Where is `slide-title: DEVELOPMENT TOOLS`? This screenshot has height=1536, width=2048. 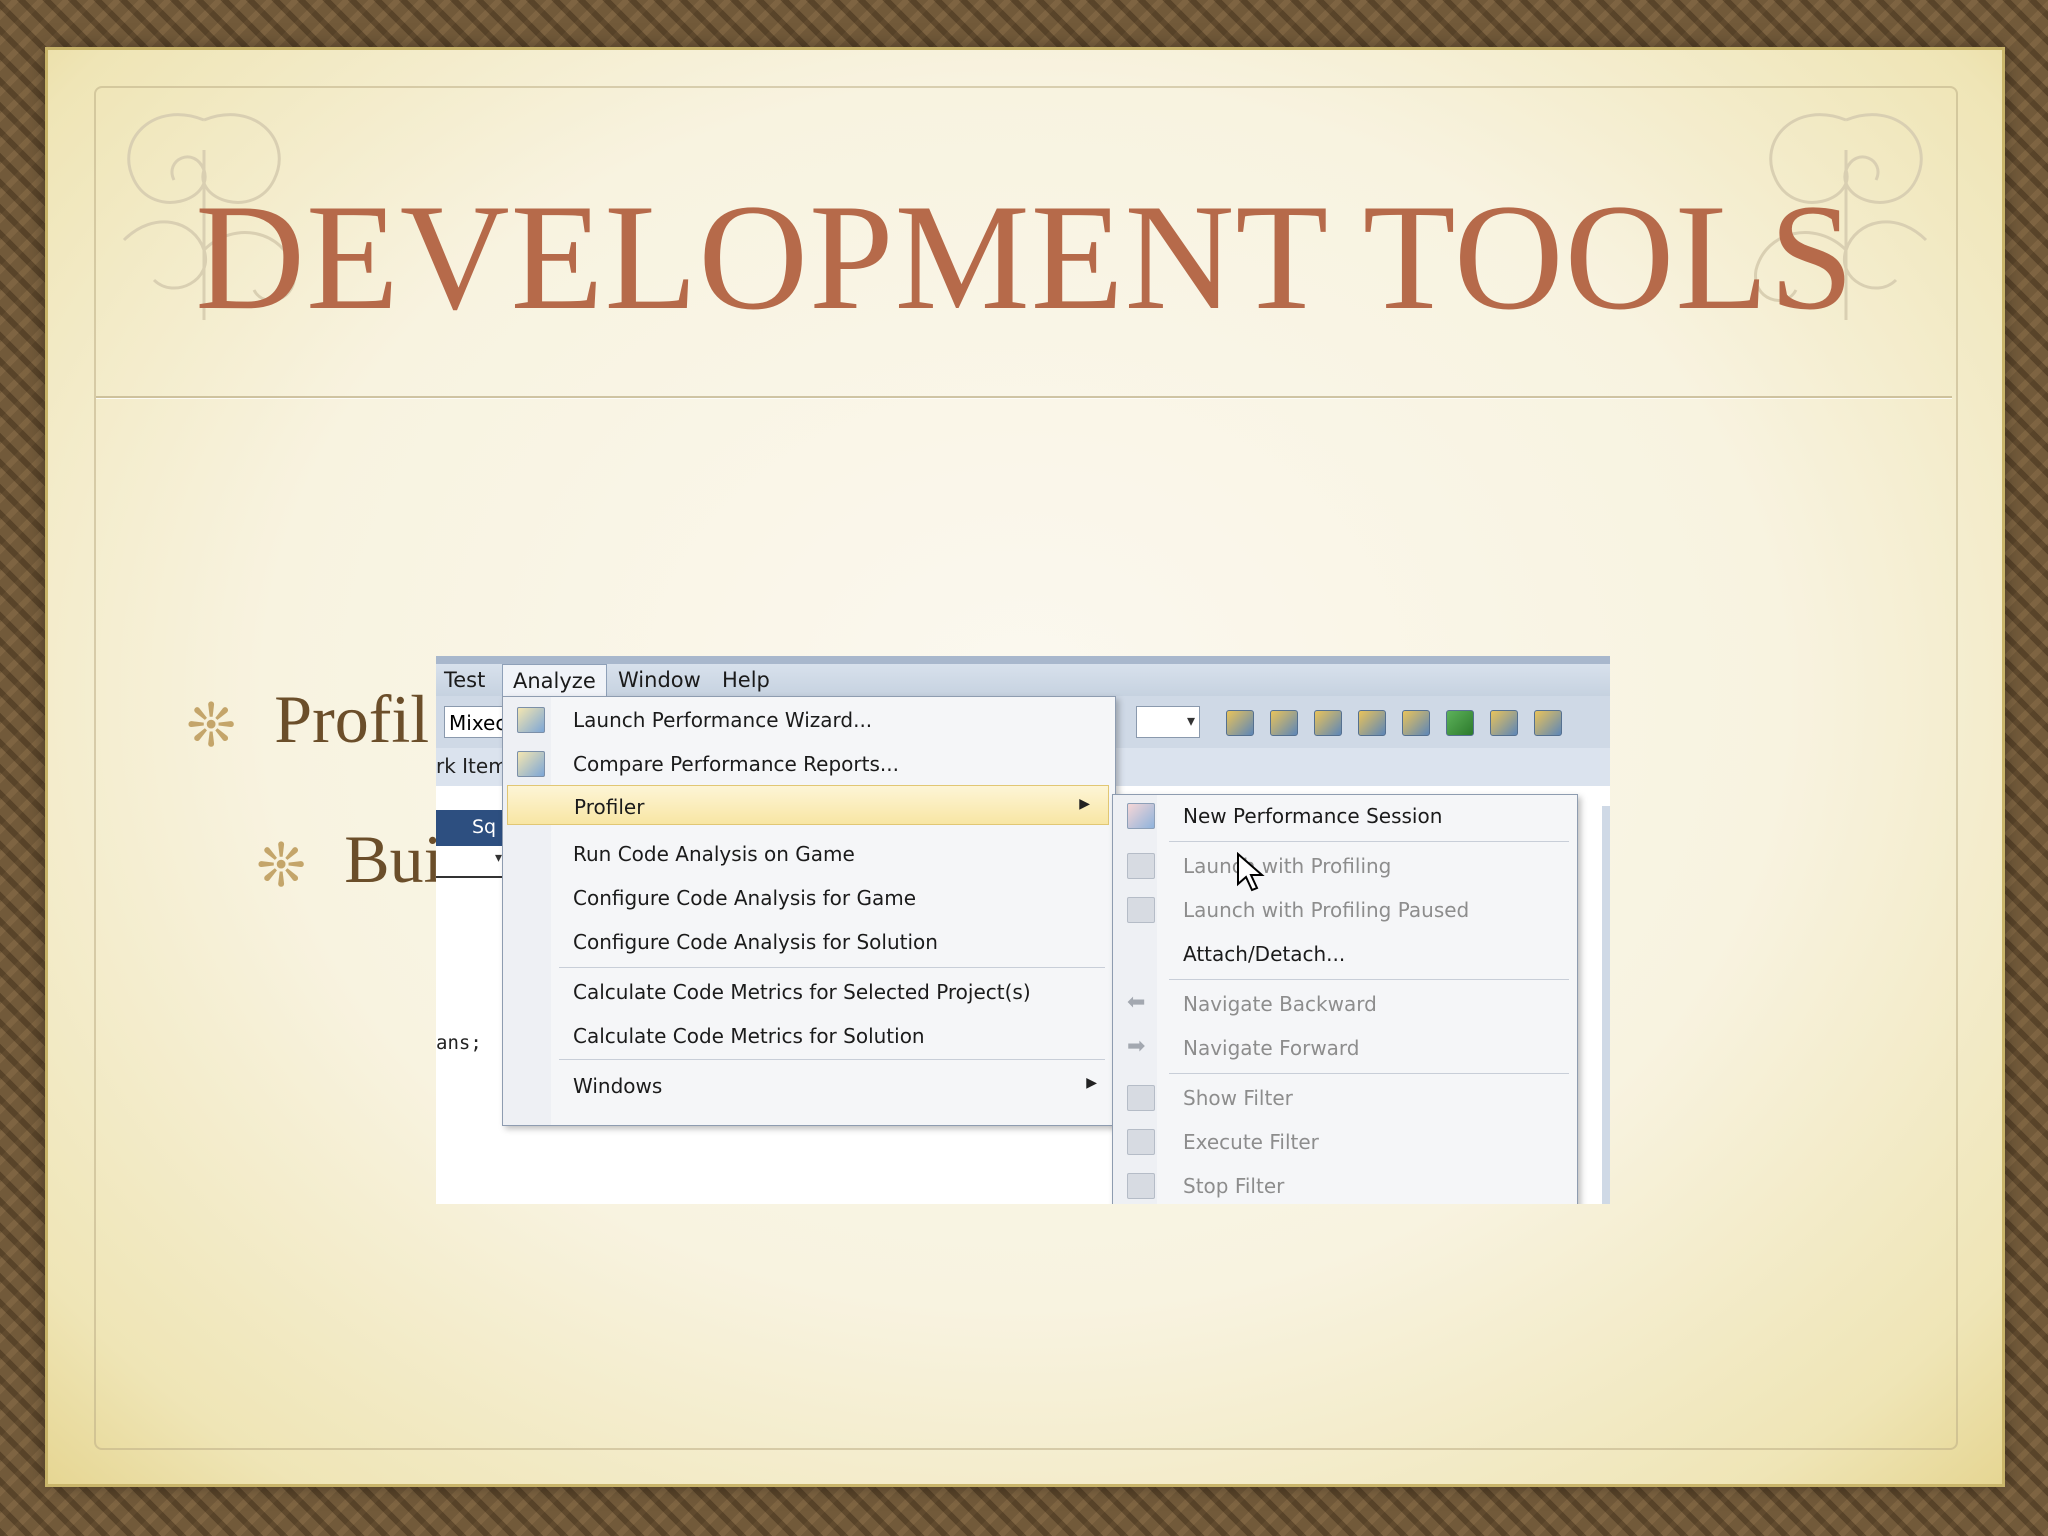
slide-title: DEVELOPMENT TOOLS is located at coordinates (1025, 257).